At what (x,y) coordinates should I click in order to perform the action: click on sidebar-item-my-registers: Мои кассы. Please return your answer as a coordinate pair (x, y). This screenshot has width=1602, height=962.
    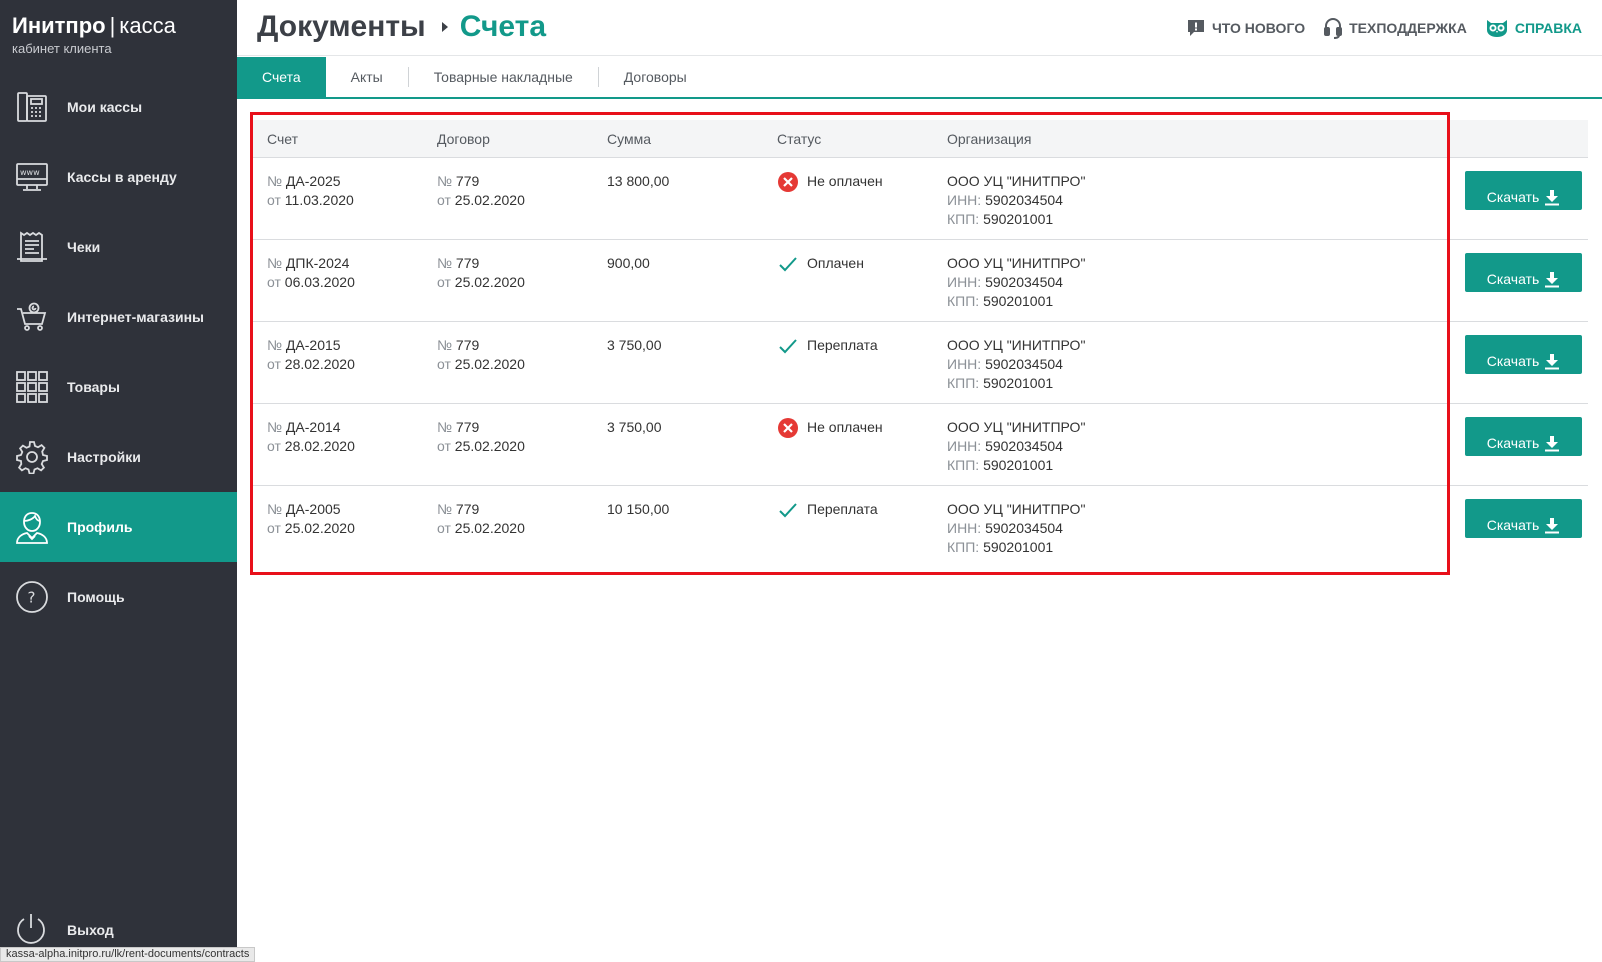
    Looking at the image, I should click on (118, 107).